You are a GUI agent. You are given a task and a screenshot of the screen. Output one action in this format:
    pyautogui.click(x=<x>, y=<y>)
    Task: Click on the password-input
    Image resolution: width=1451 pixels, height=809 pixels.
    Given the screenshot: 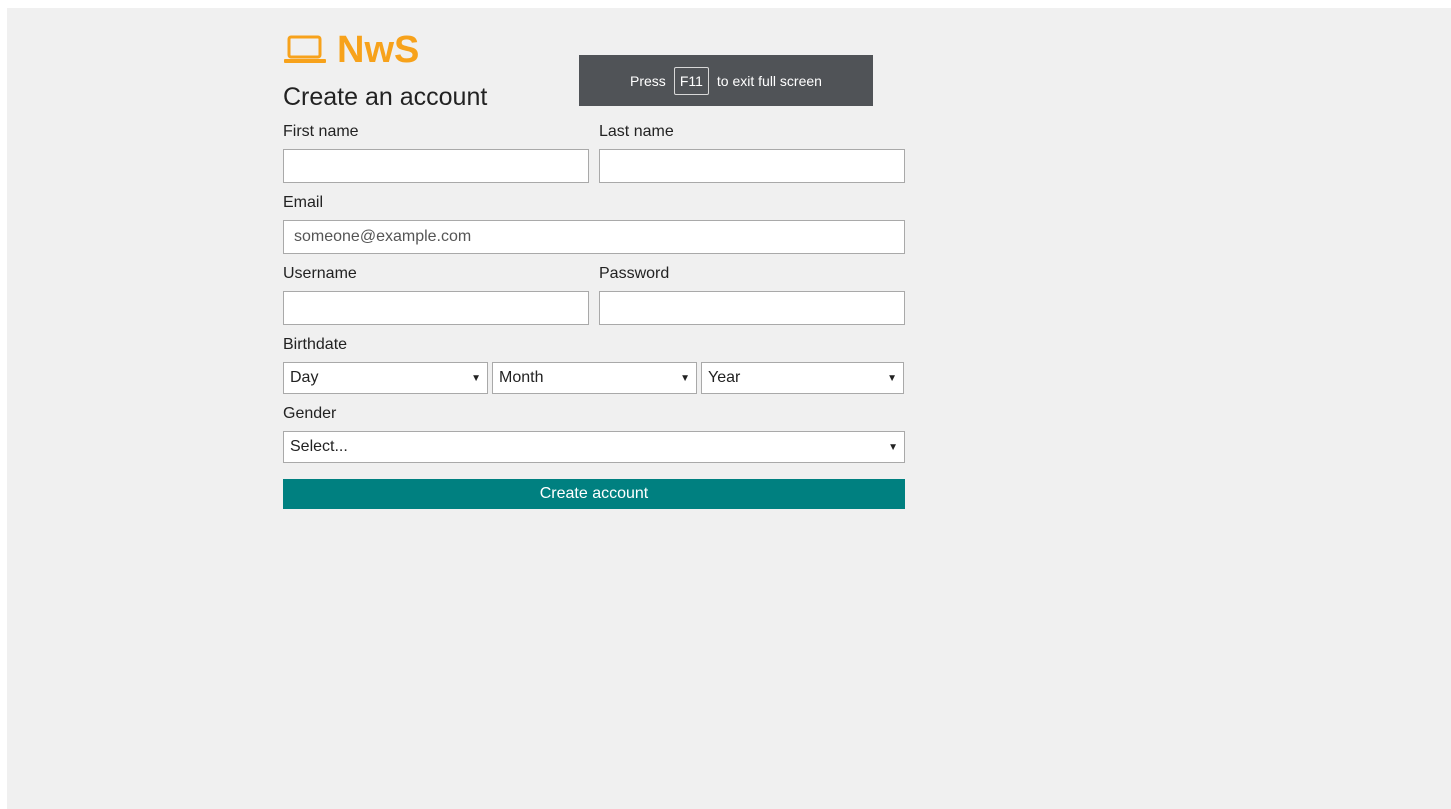 What is the action you would take?
    pyautogui.click(x=752, y=308)
    